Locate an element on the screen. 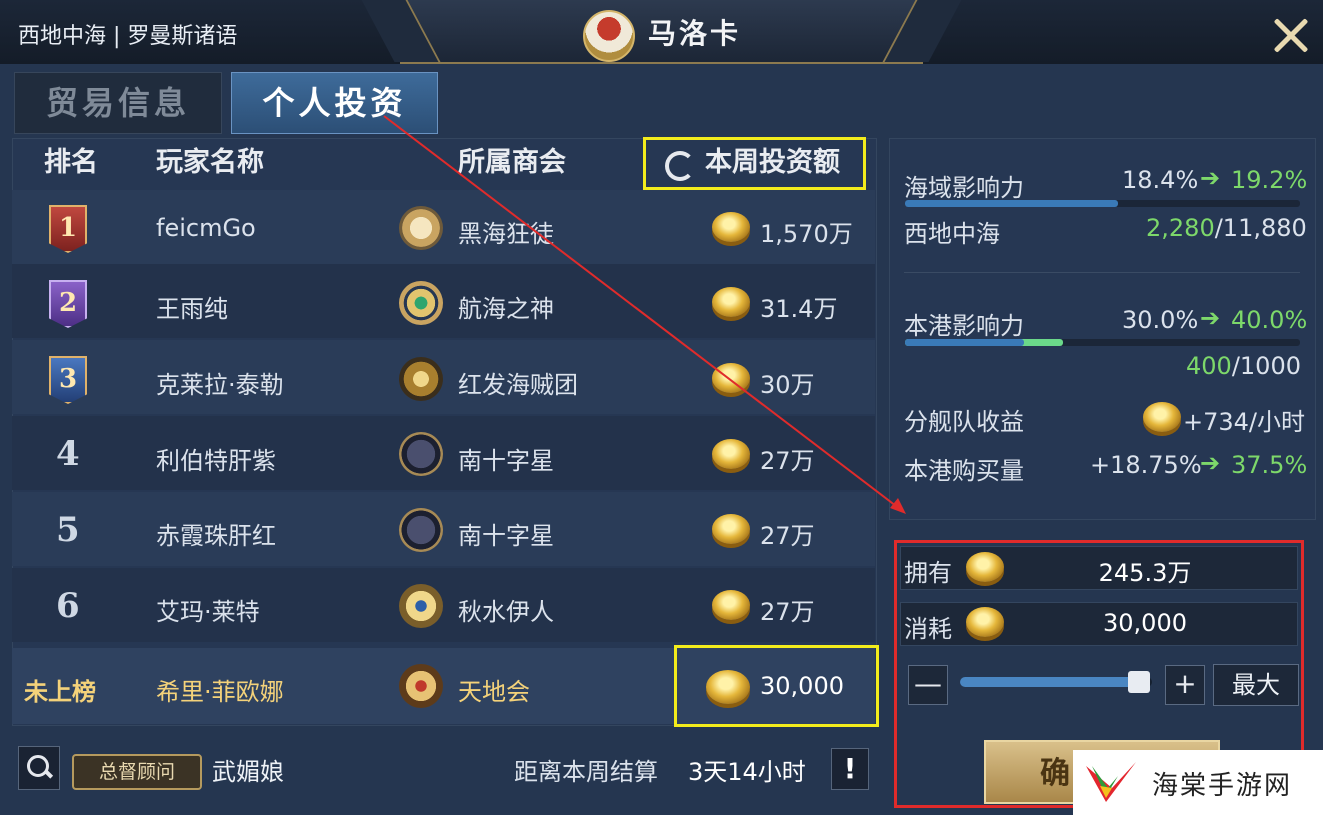  close-icon is located at coordinates (1291, 36).